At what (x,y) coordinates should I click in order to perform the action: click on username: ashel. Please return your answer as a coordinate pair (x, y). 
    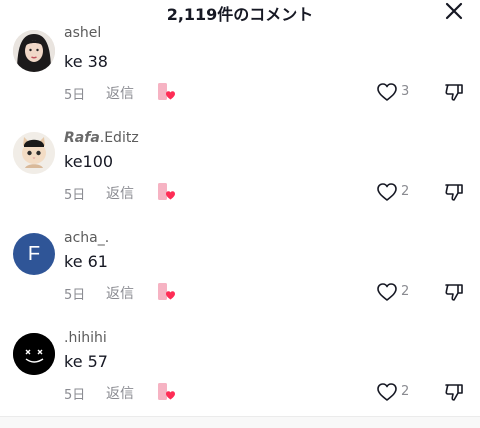
    Looking at the image, I should click on (82, 33).